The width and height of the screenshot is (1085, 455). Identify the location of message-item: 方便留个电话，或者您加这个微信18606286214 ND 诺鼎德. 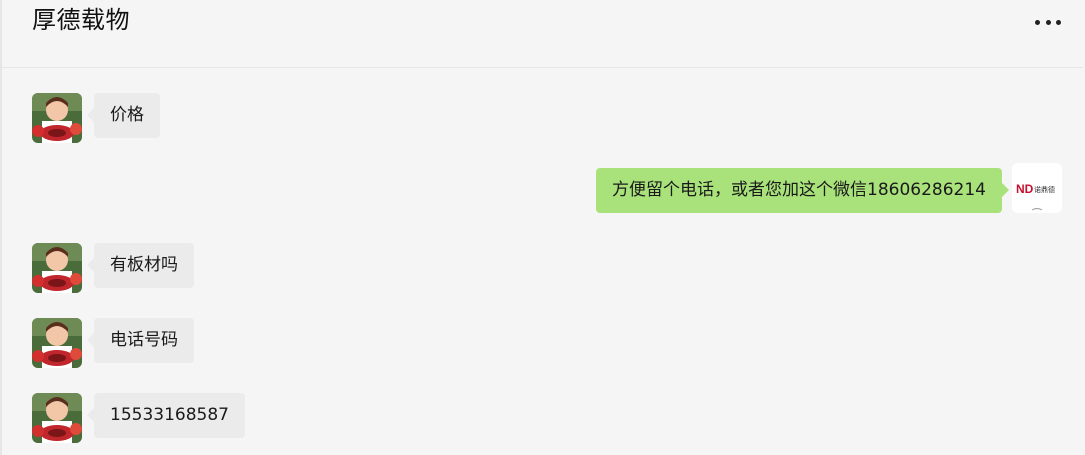
(542, 193).